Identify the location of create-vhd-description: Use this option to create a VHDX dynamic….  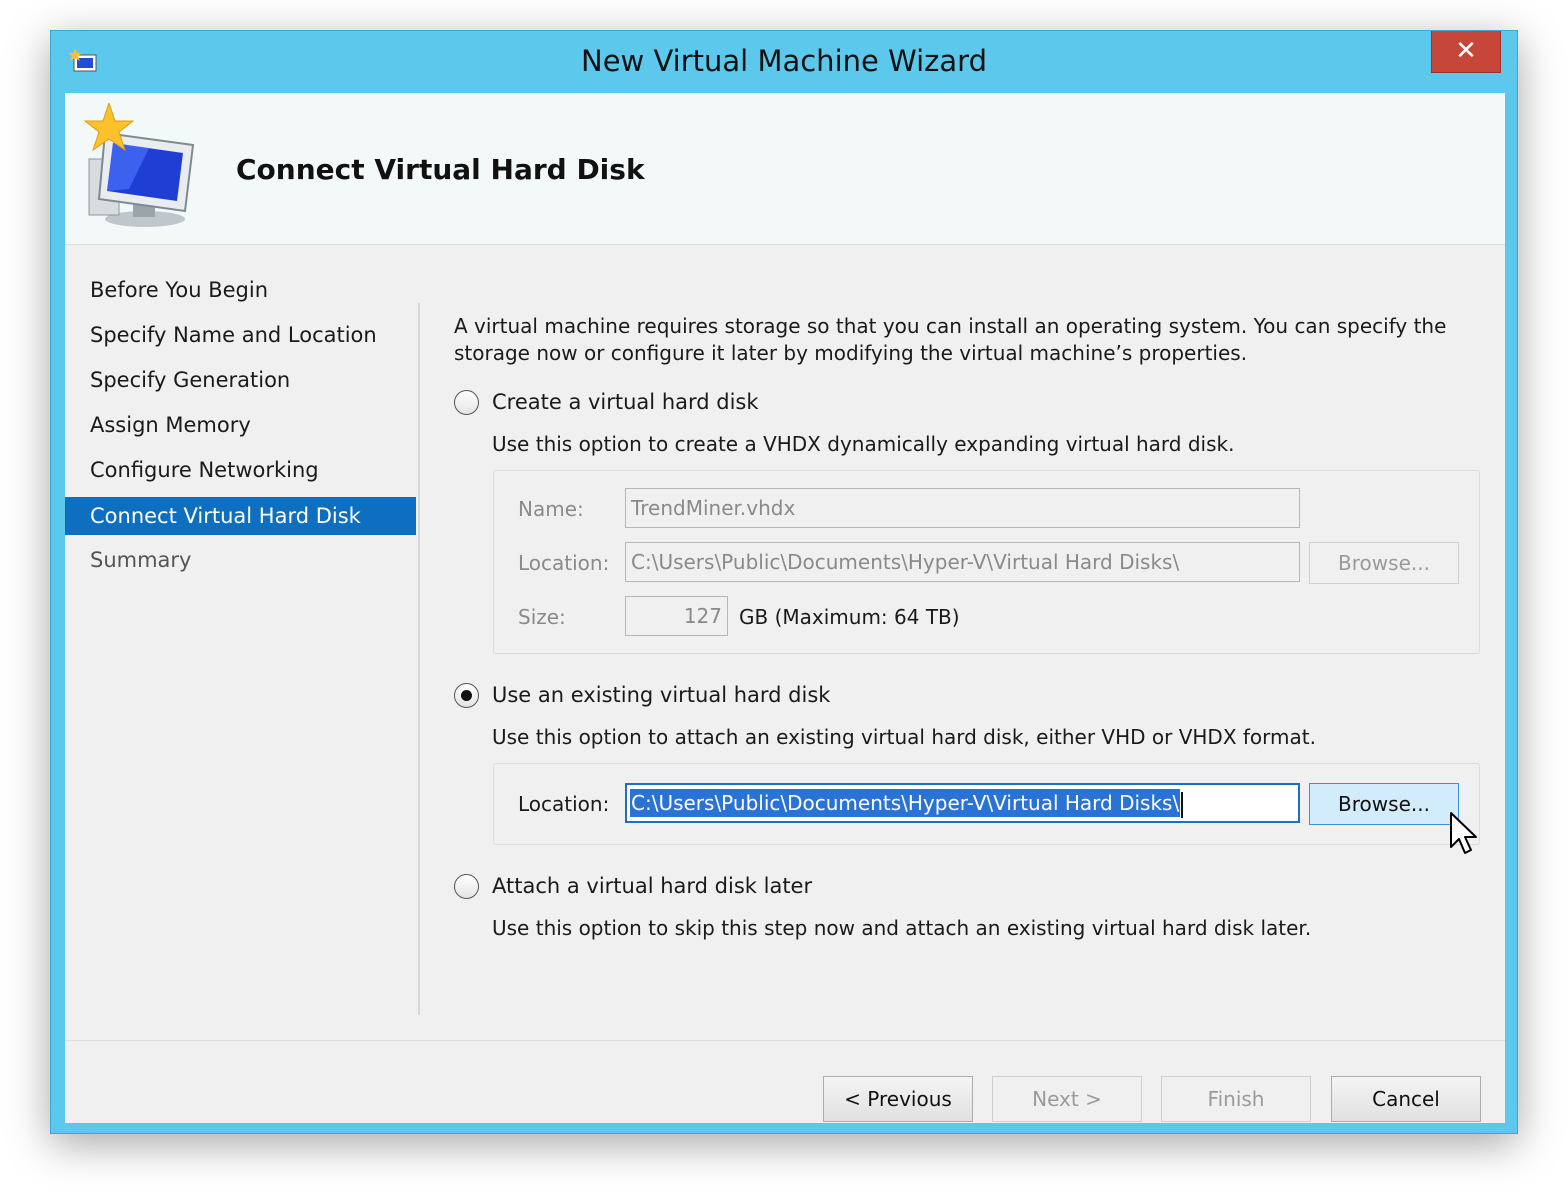
(863, 444).